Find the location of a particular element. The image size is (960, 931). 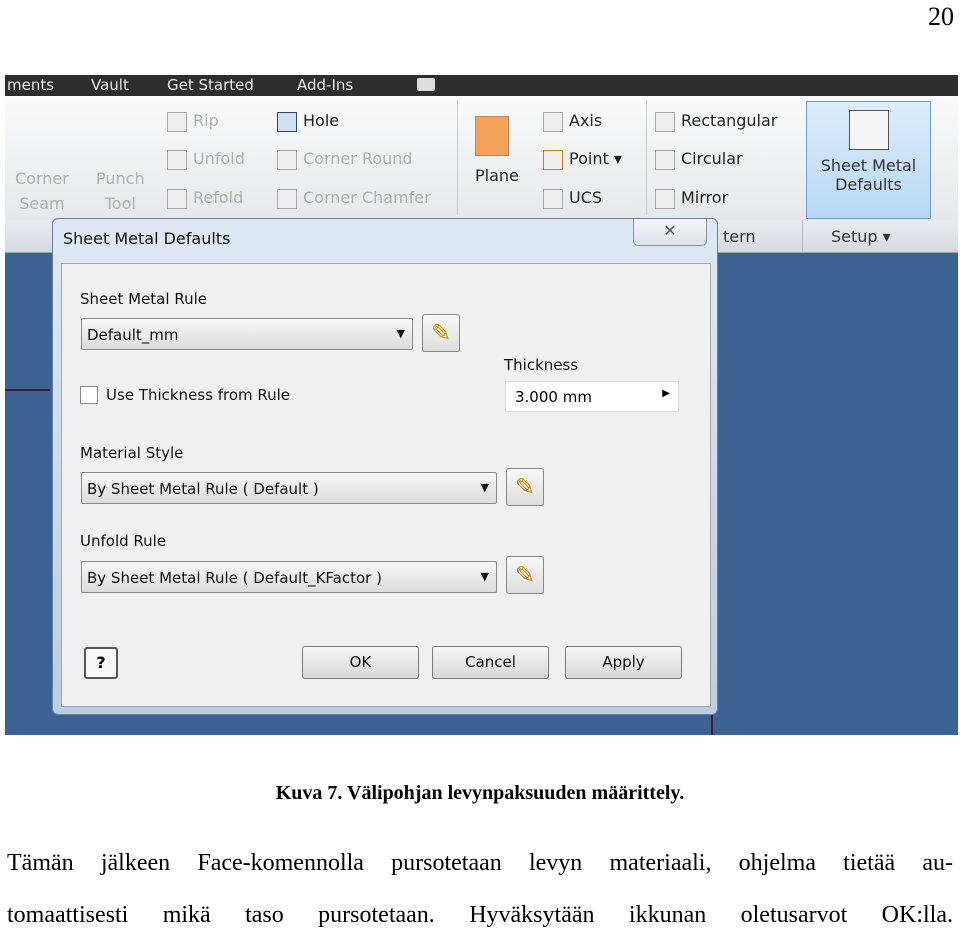

plane-icon is located at coordinates (492, 136).